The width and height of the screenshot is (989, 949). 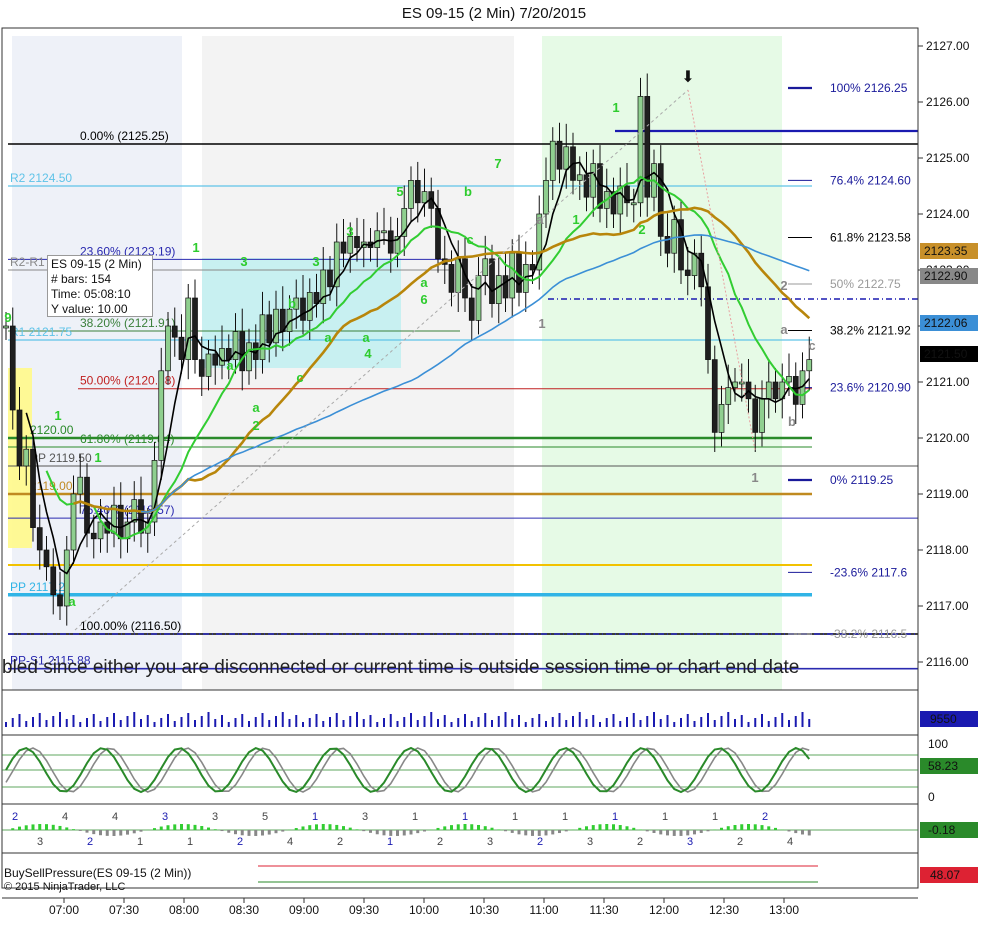 What do you see at coordinates (943, 766) in the screenshot?
I see `stoch-value: 58.23` at bounding box center [943, 766].